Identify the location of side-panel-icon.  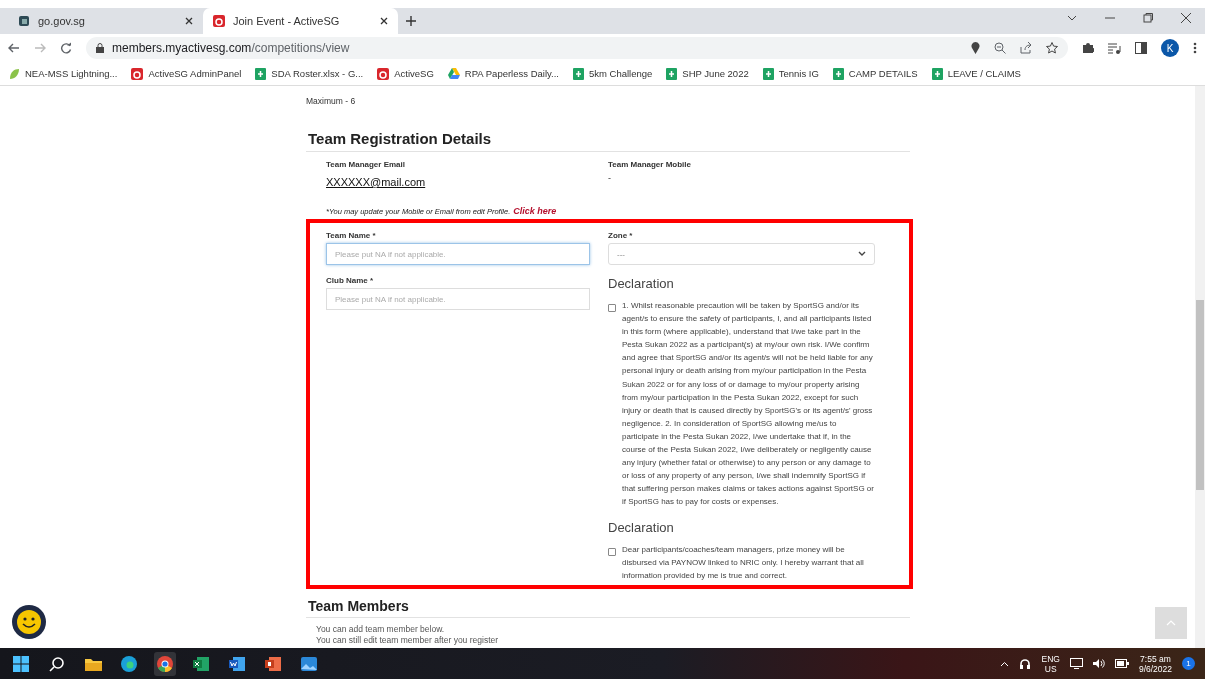
(1141, 48).